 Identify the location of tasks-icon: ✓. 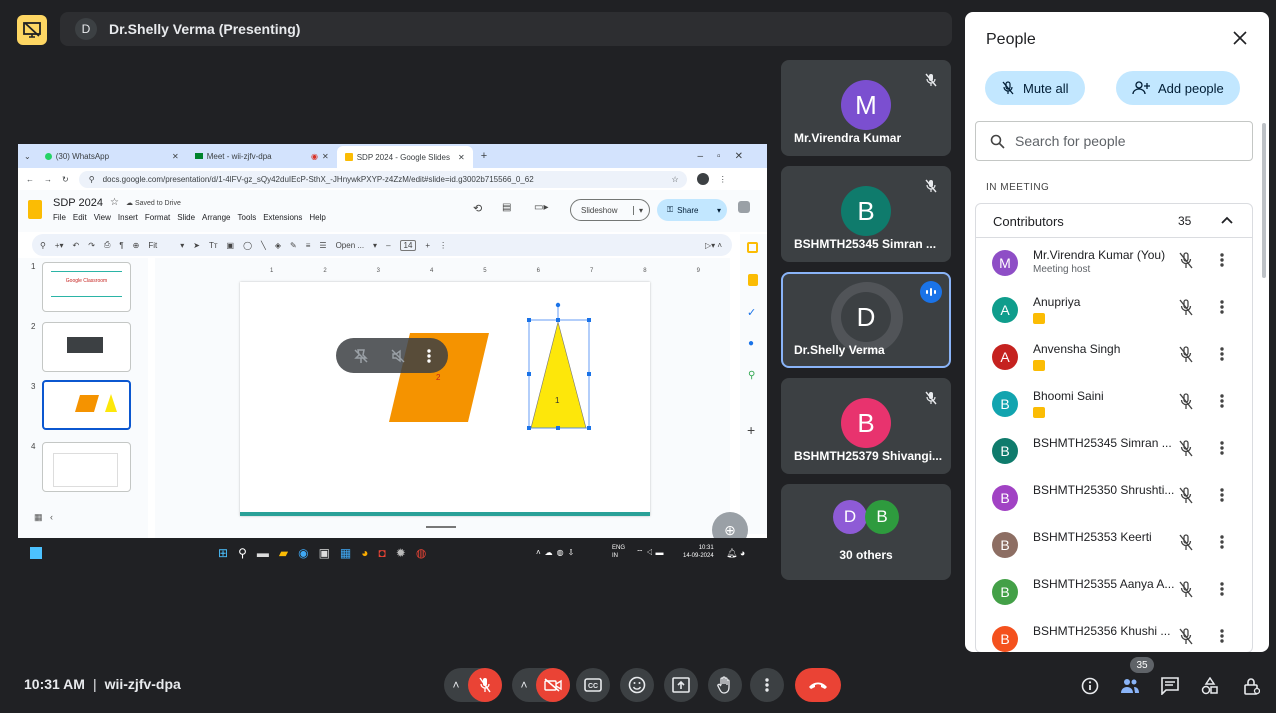
(751, 312).